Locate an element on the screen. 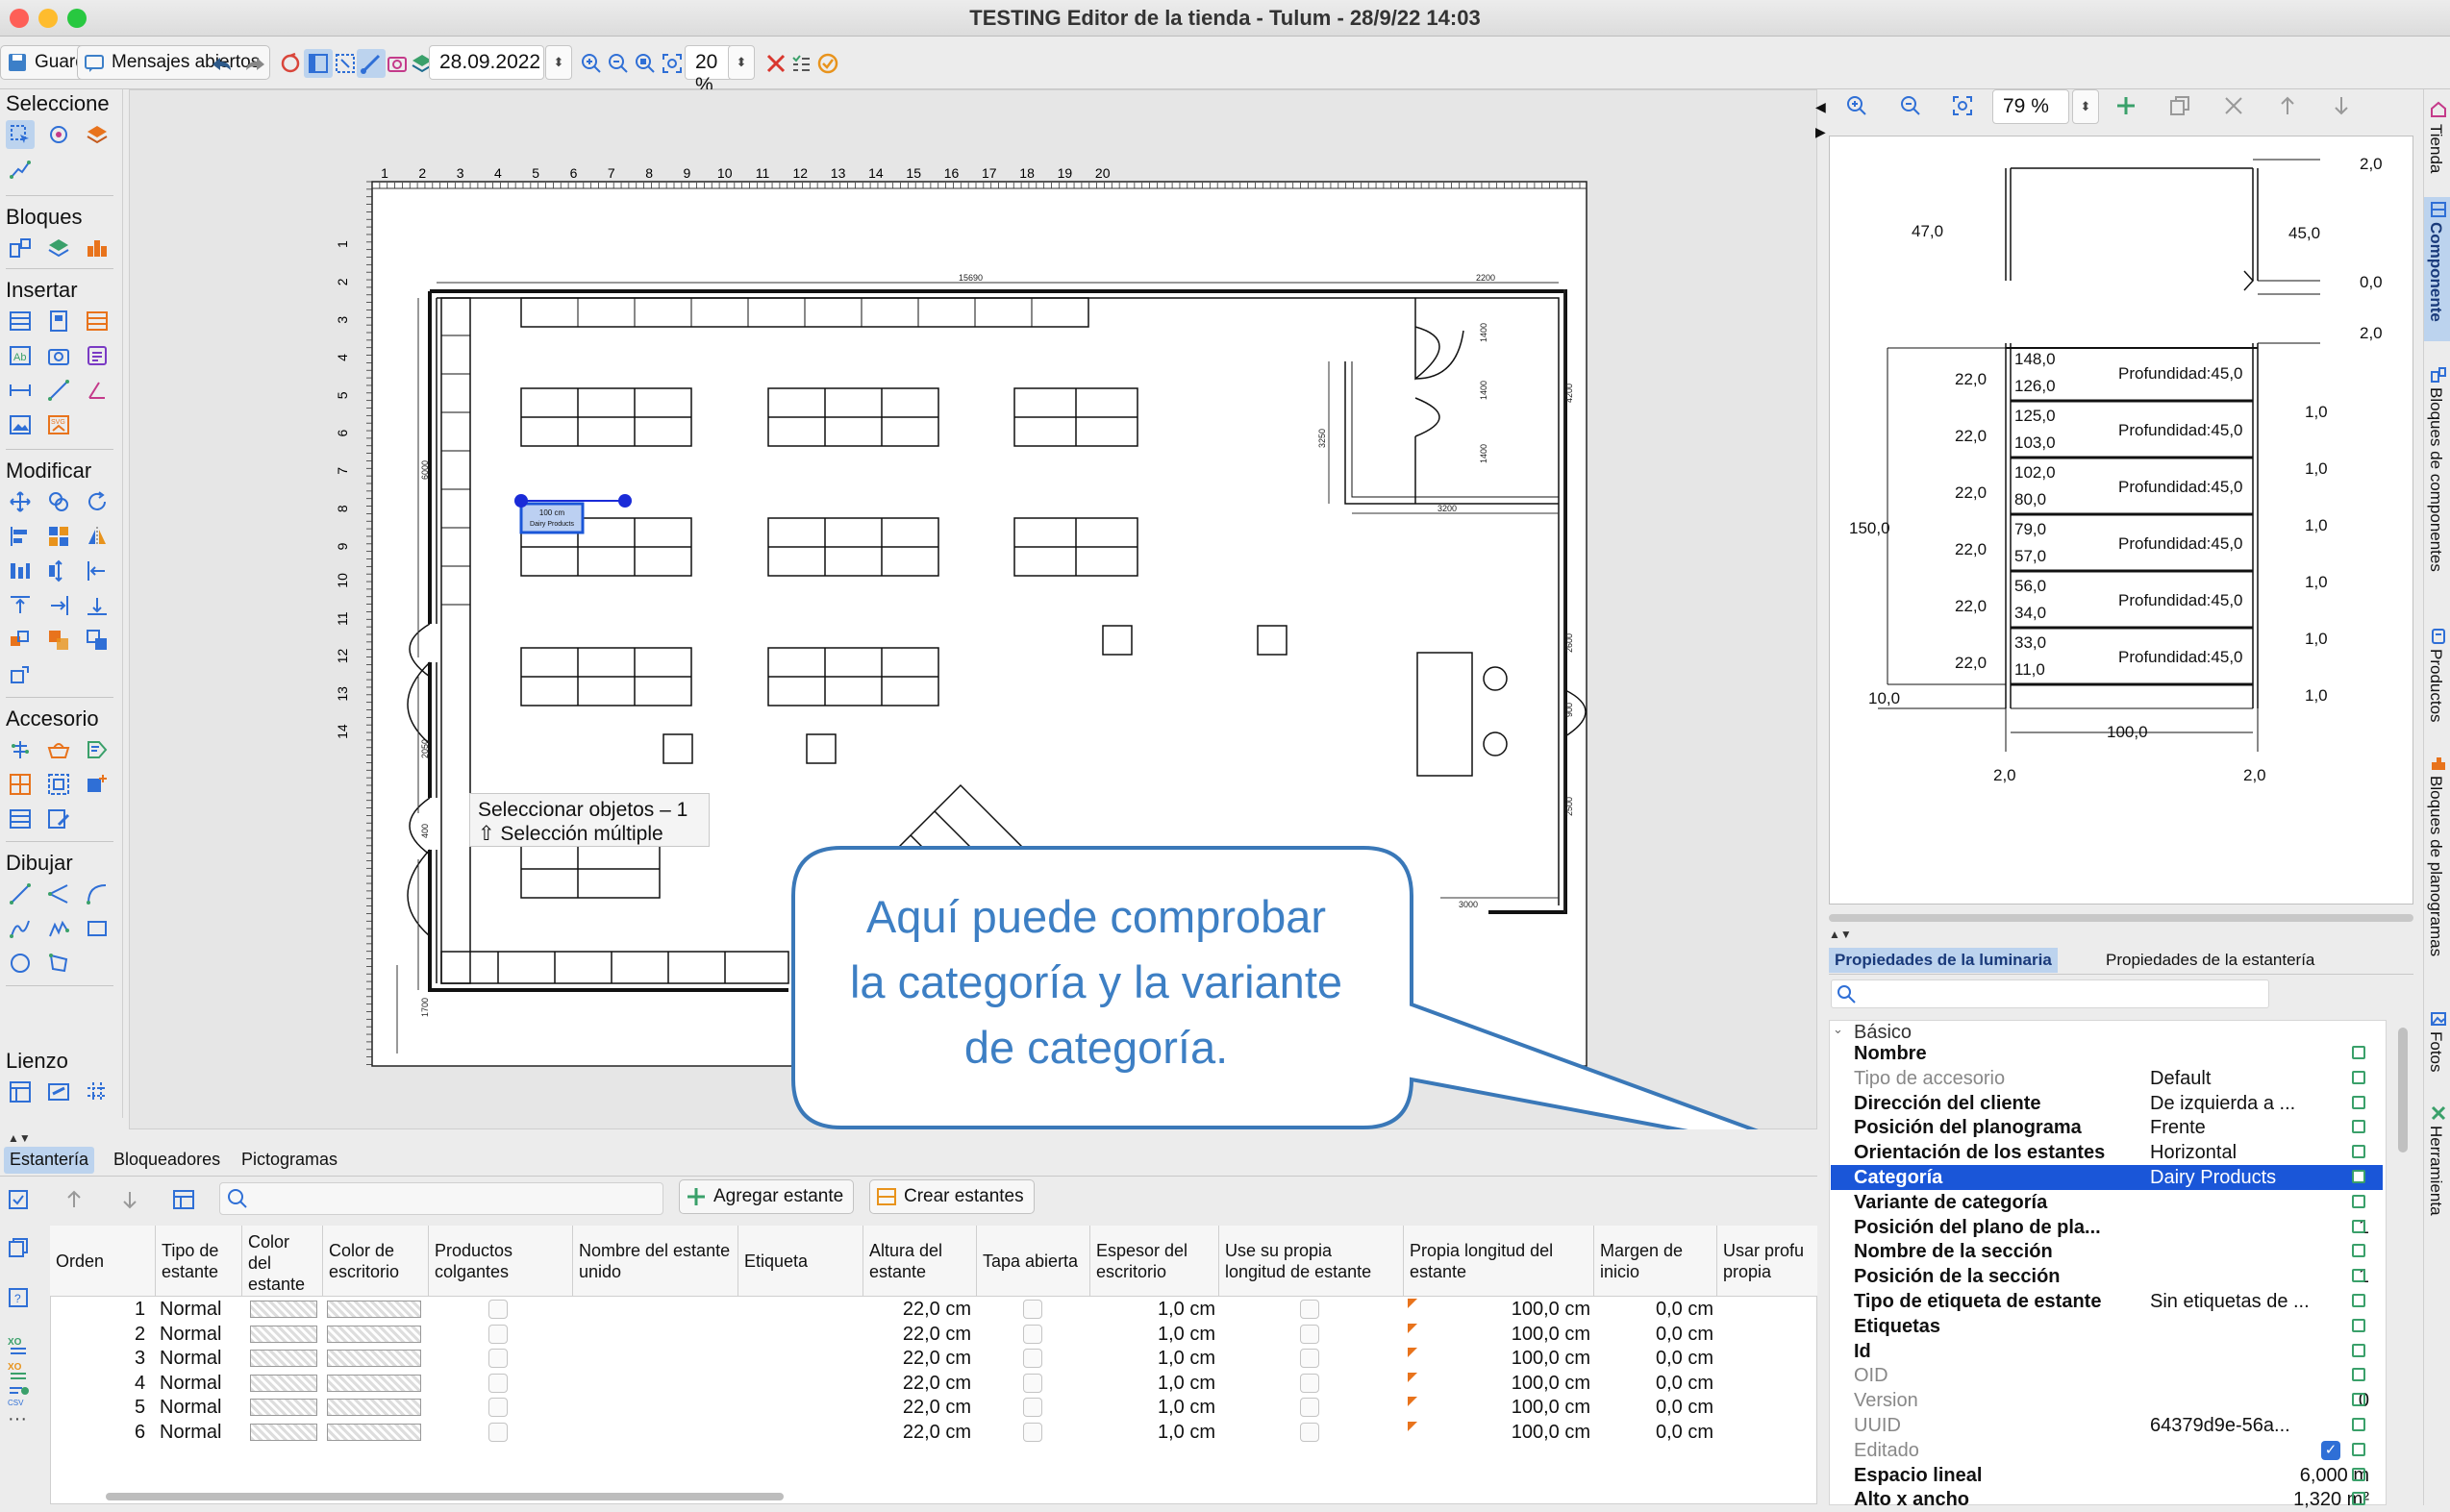 The image size is (2450, 1512). col-espesor-escritorio: Espesor del escritorio is located at coordinates (1154, 1261).